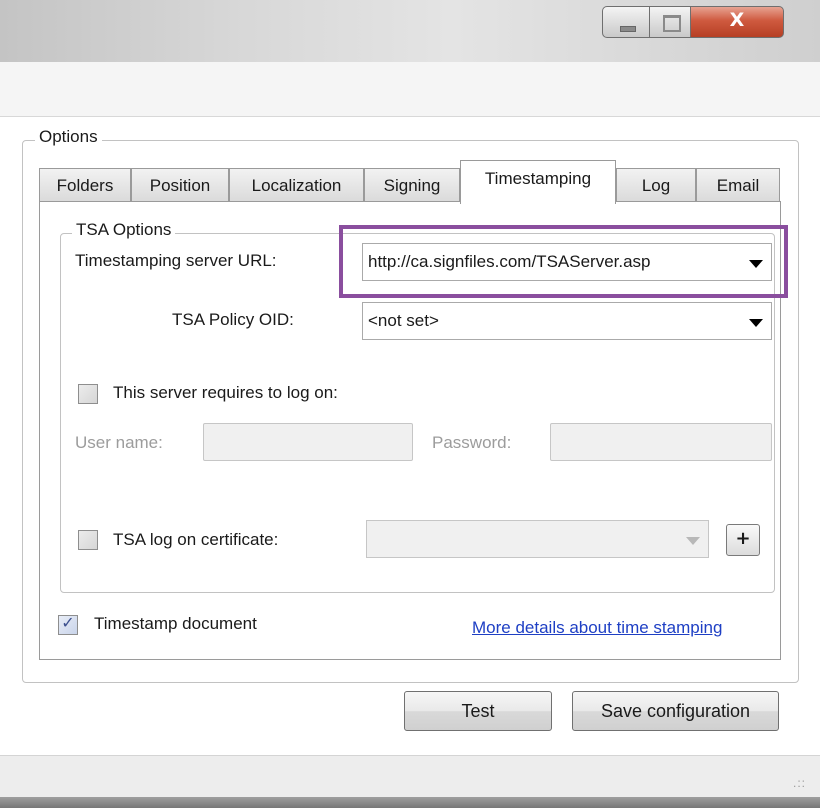  I want to click on username-label: User name:, so click(119, 442).